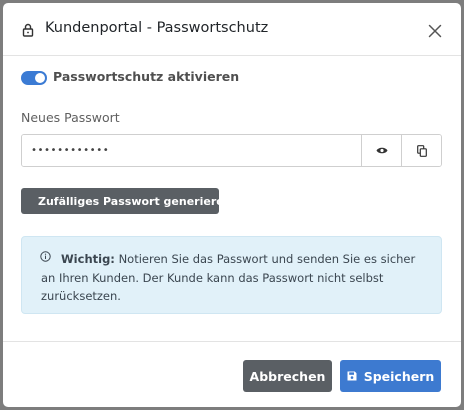 This screenshot has height=410, width=464. What do you see at coordinates (399, 376) in the screenshot?
I see `save-label: Speichern` at bounding box center [399, 376].